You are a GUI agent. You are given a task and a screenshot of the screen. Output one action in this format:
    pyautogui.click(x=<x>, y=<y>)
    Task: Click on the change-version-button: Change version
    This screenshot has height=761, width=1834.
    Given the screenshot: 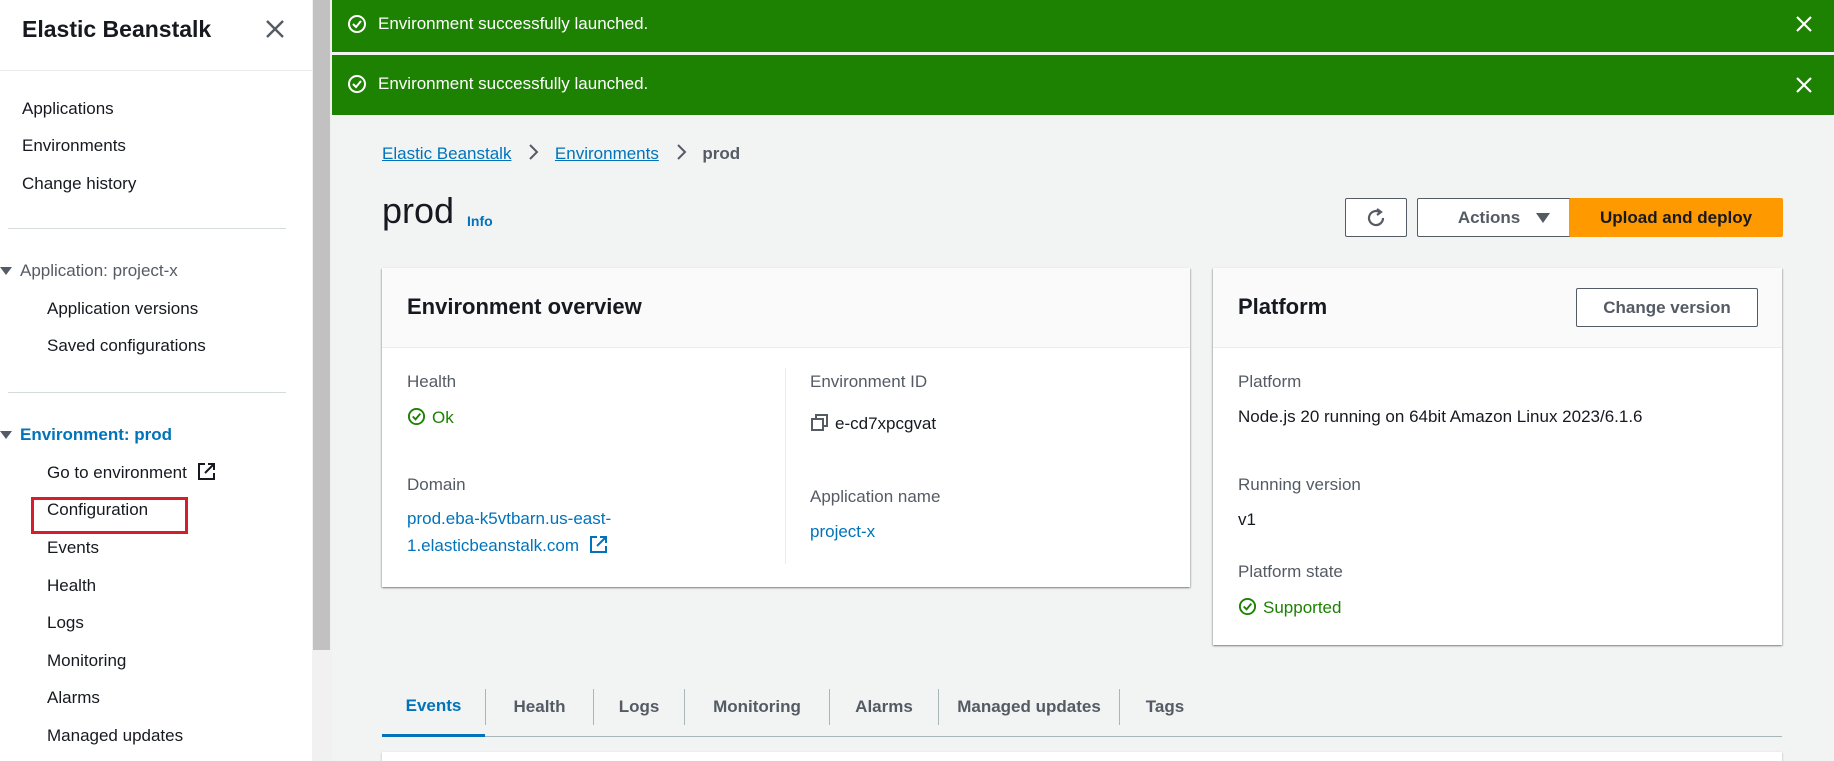 What is the action you would take?
    pyautogui.click(x=1667, y=307)
    